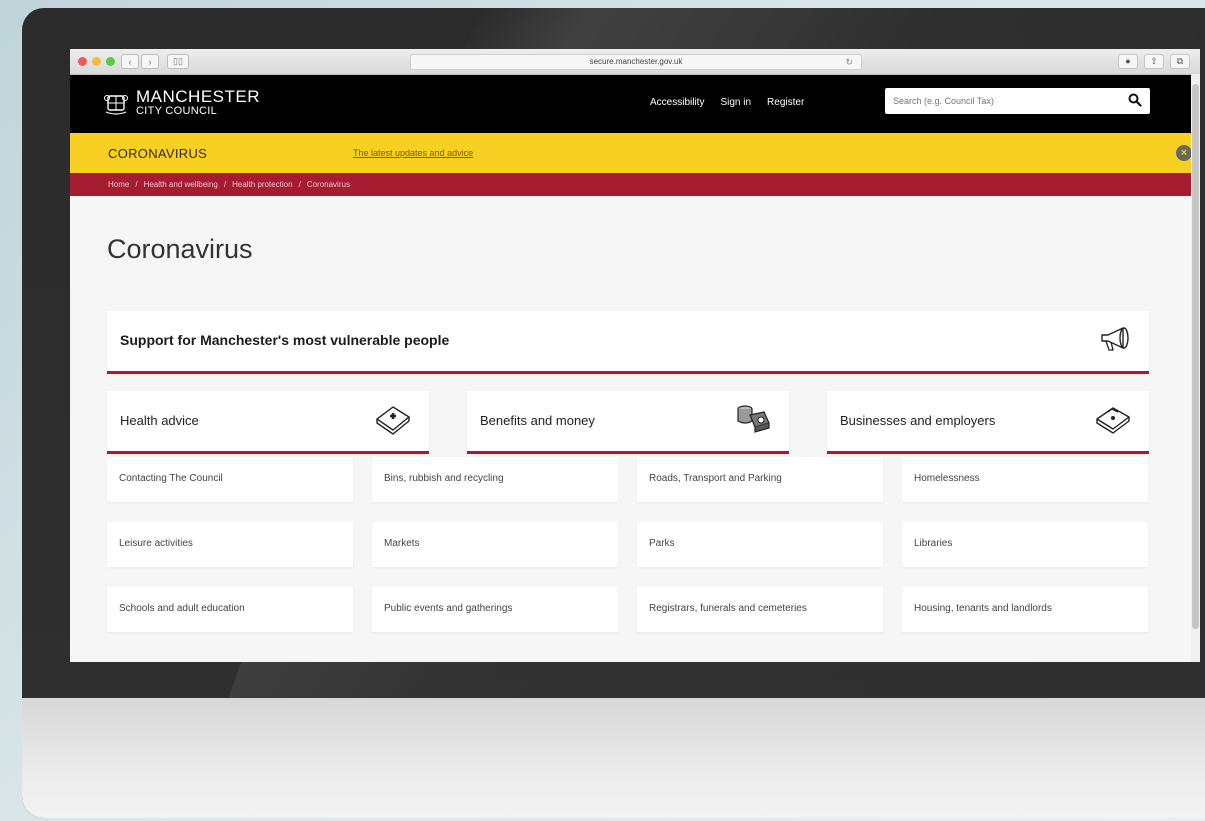 The height and width of the screenshot is (821, 1205). What do you see at coordinates (947, 478) in the screenshot?
I see `link-label: Homelessness` at bounding box center [947, 478].